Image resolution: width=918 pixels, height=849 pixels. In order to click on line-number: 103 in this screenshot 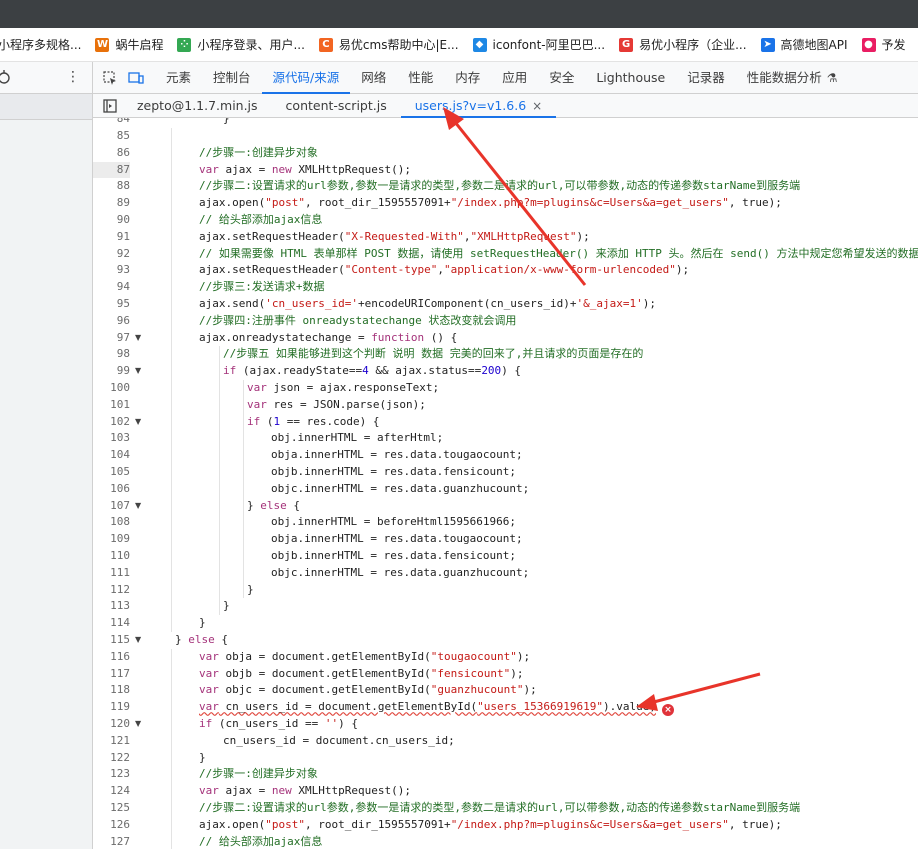, I will do `click(111, 438)`.